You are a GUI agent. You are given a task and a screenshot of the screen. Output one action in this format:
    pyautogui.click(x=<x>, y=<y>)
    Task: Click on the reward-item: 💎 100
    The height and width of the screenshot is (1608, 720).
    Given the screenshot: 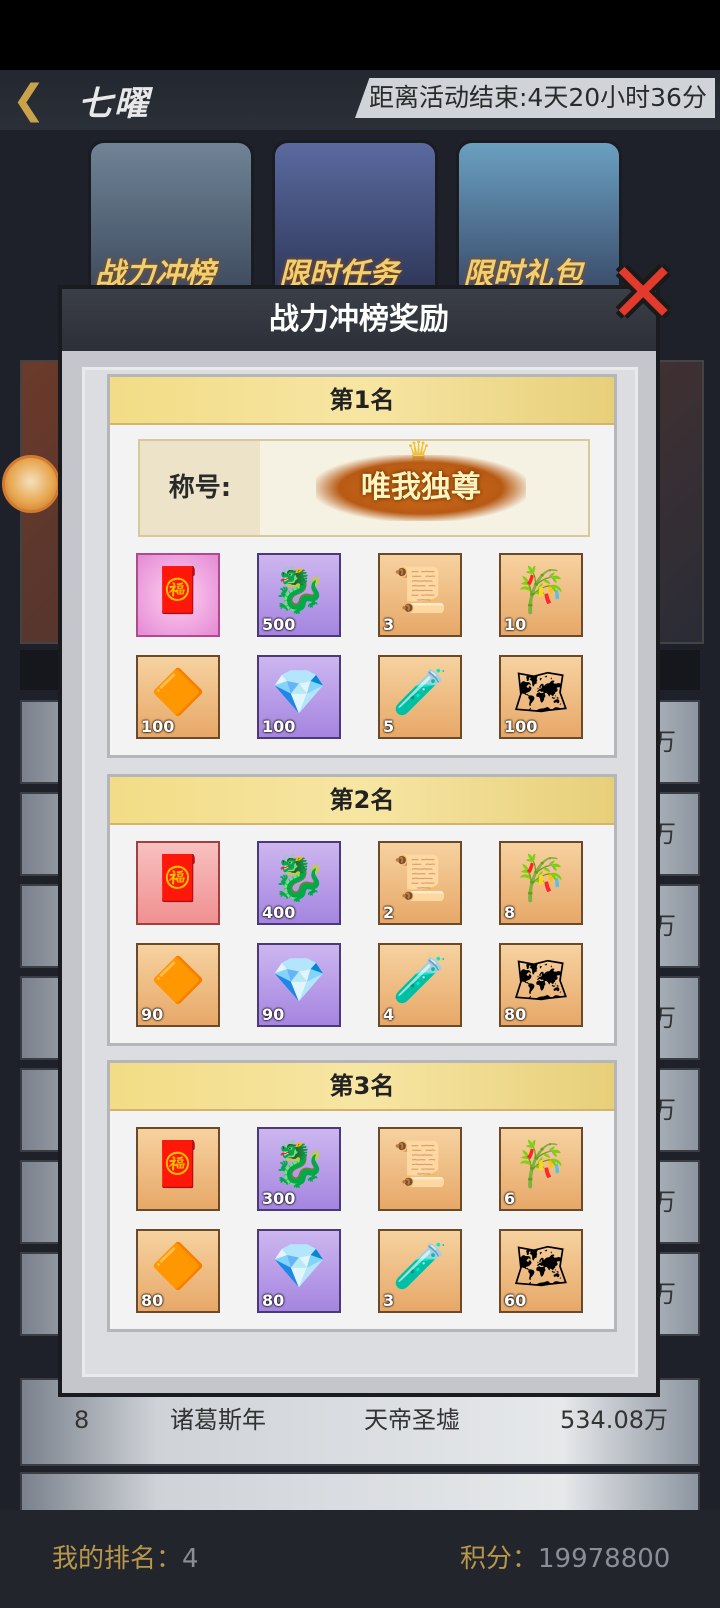 What is the action you would take?
    pyautogui.click(x=299, y=697)
    